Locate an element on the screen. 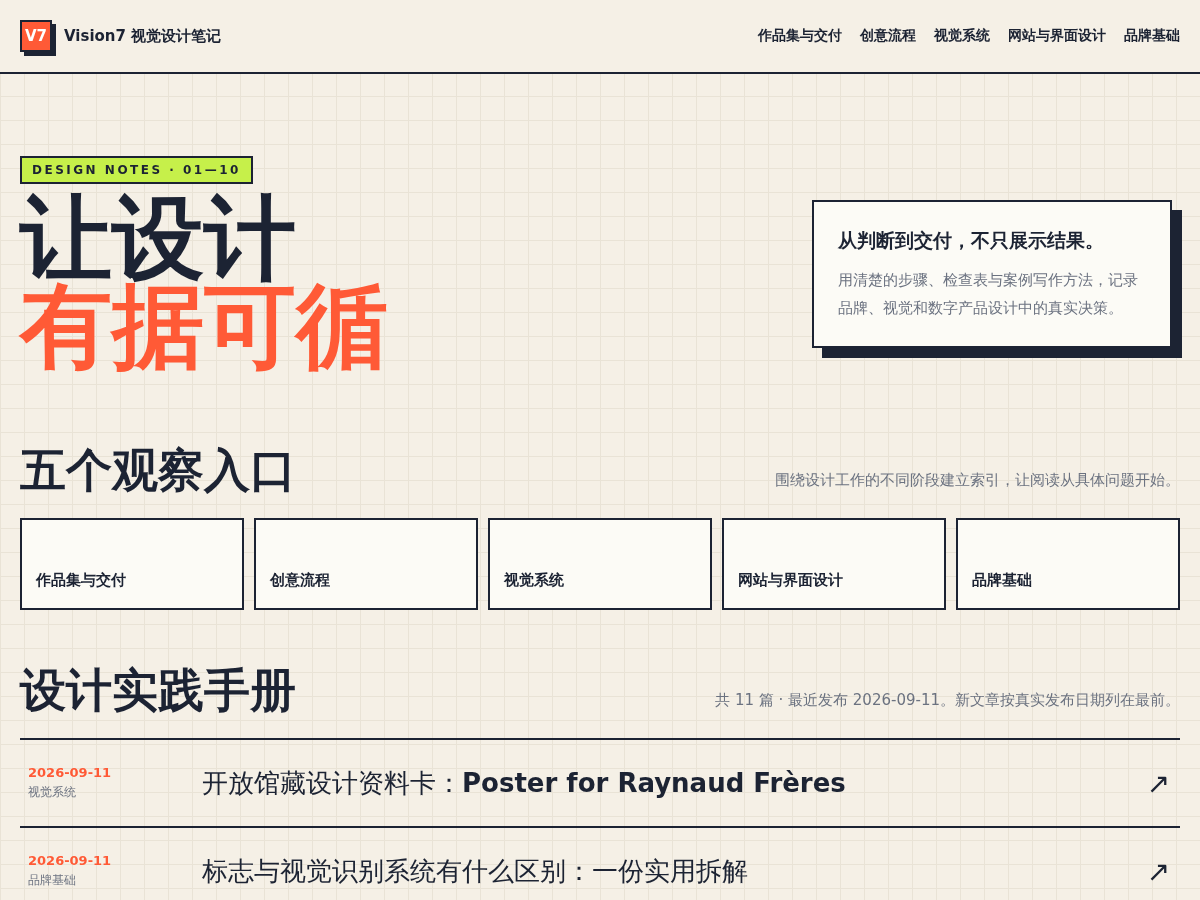  nav-link: 作品集与交付 is located at coordinates (800, 36).